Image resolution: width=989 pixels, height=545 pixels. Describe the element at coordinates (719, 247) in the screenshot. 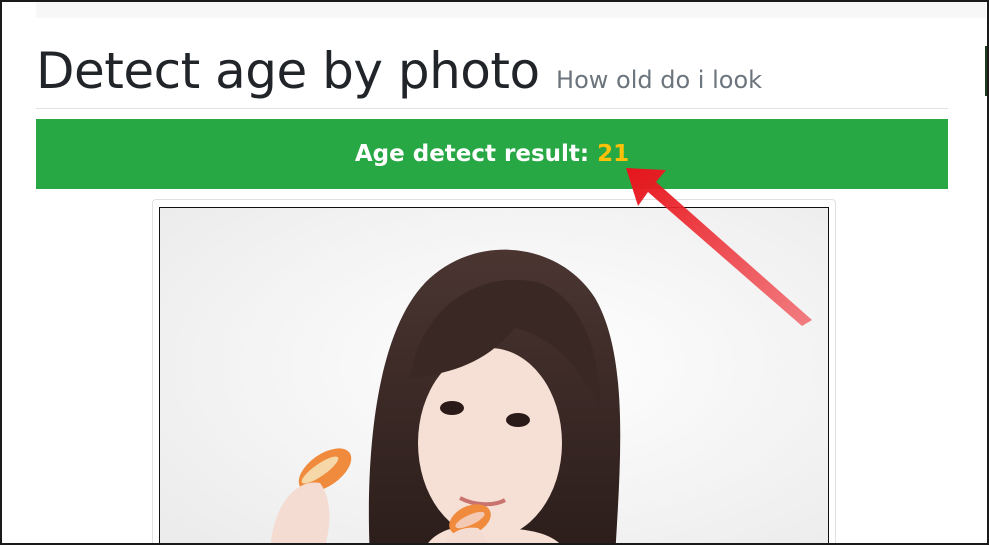

I see `red-arrow-icon` at that location.